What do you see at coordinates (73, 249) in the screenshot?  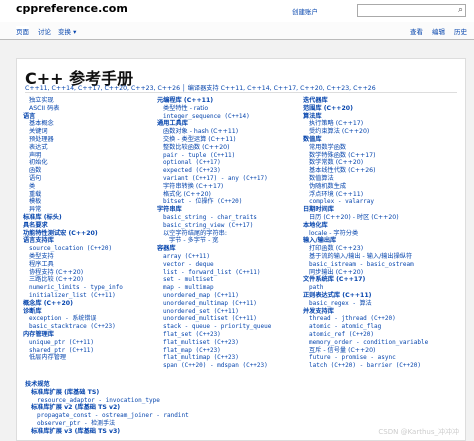 I see `col1-item: source_location (C++20)` at bounding box center [73, 249].